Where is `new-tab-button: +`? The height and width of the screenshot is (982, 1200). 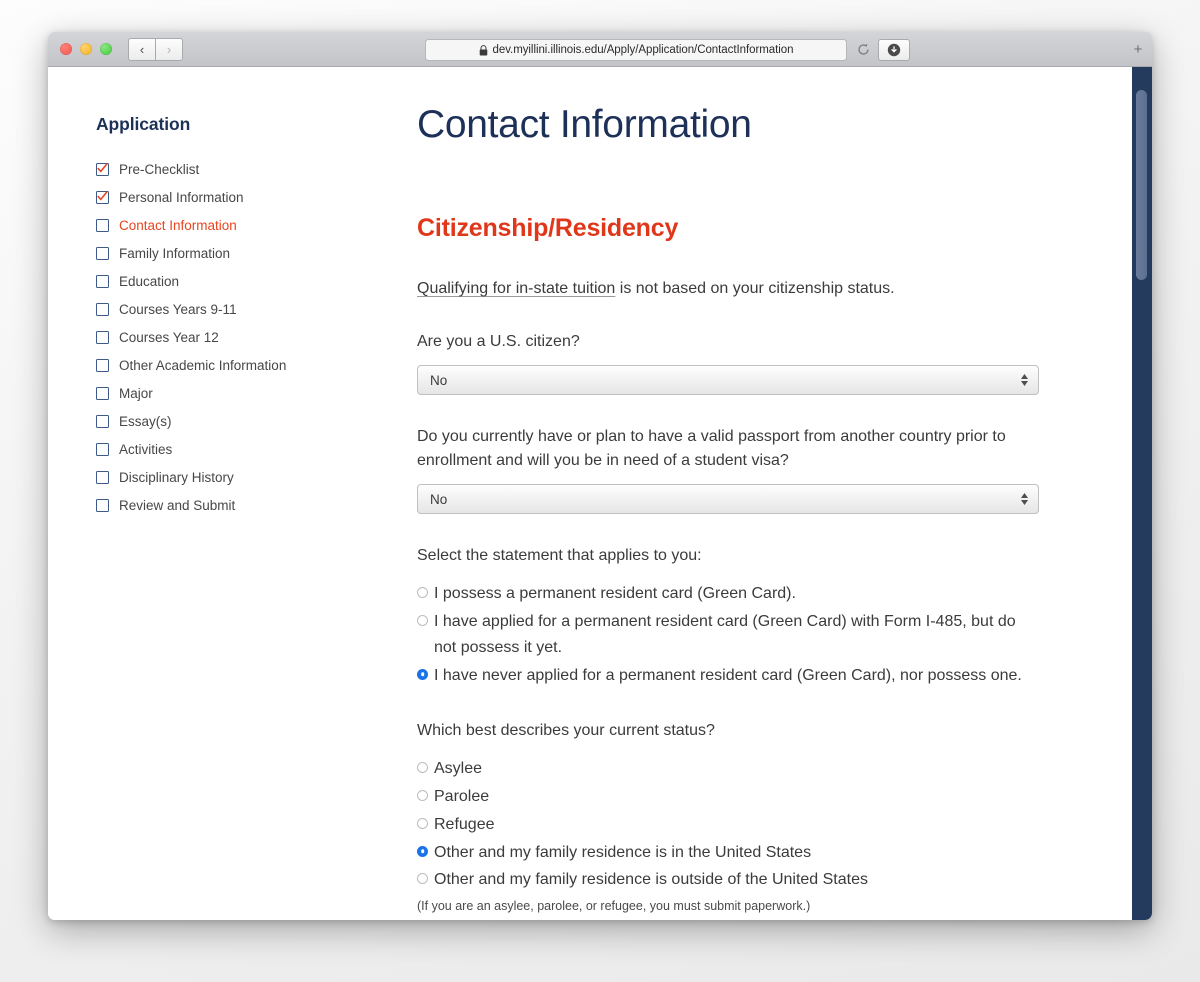 new-tab-button: + is located at coordinates (1138, 49).